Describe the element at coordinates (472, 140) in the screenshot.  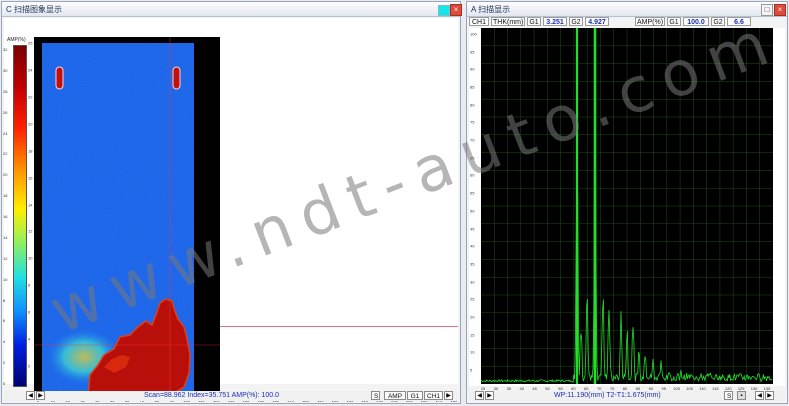
I see `ay-tick-label: 70` at that location.